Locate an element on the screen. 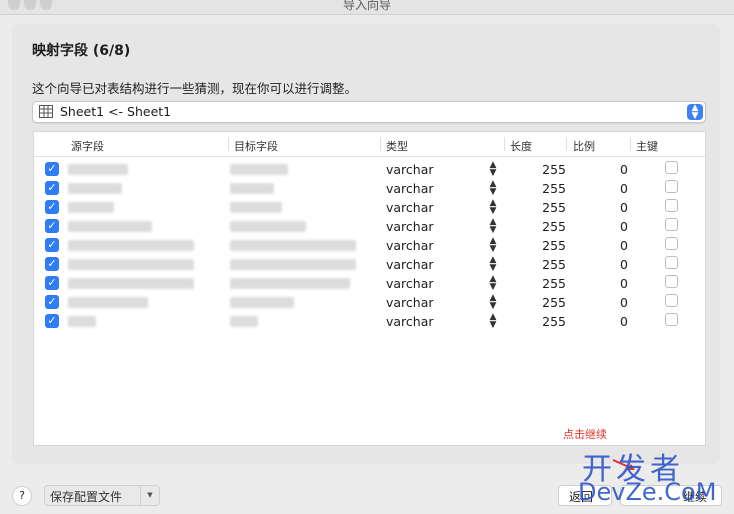 The height and width of the screenshot is (514, 734). column-header-length: 长度 is located at coordinates (521, 146).